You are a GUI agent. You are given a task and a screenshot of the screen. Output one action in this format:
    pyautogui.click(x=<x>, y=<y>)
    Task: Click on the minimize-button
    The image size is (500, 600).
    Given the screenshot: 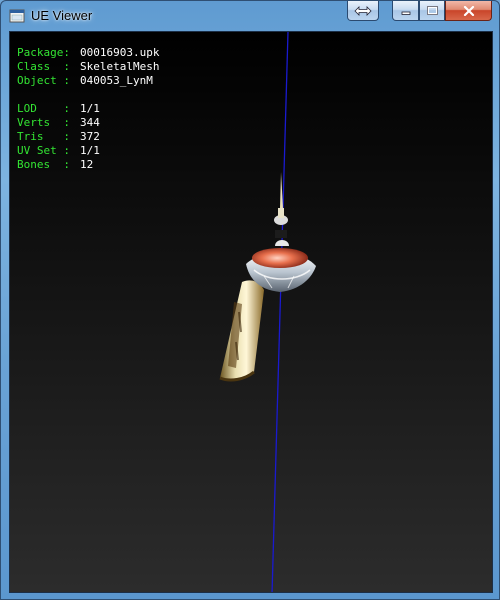 What is the action you would take?
    pyautogui.click(x=405, y=11)
    